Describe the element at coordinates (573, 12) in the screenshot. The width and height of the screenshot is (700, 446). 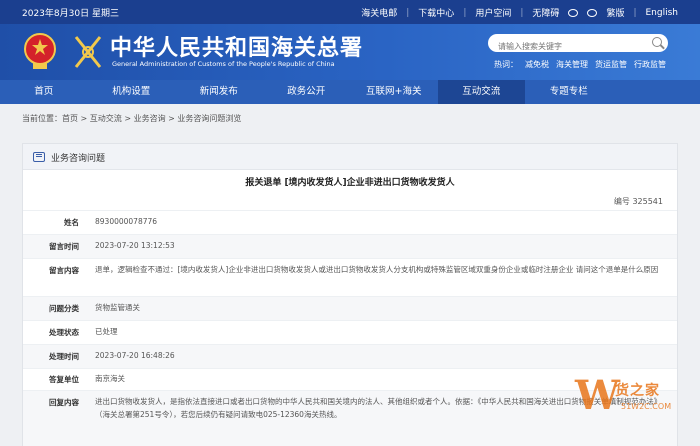
I see `weibo-icon` at that location.